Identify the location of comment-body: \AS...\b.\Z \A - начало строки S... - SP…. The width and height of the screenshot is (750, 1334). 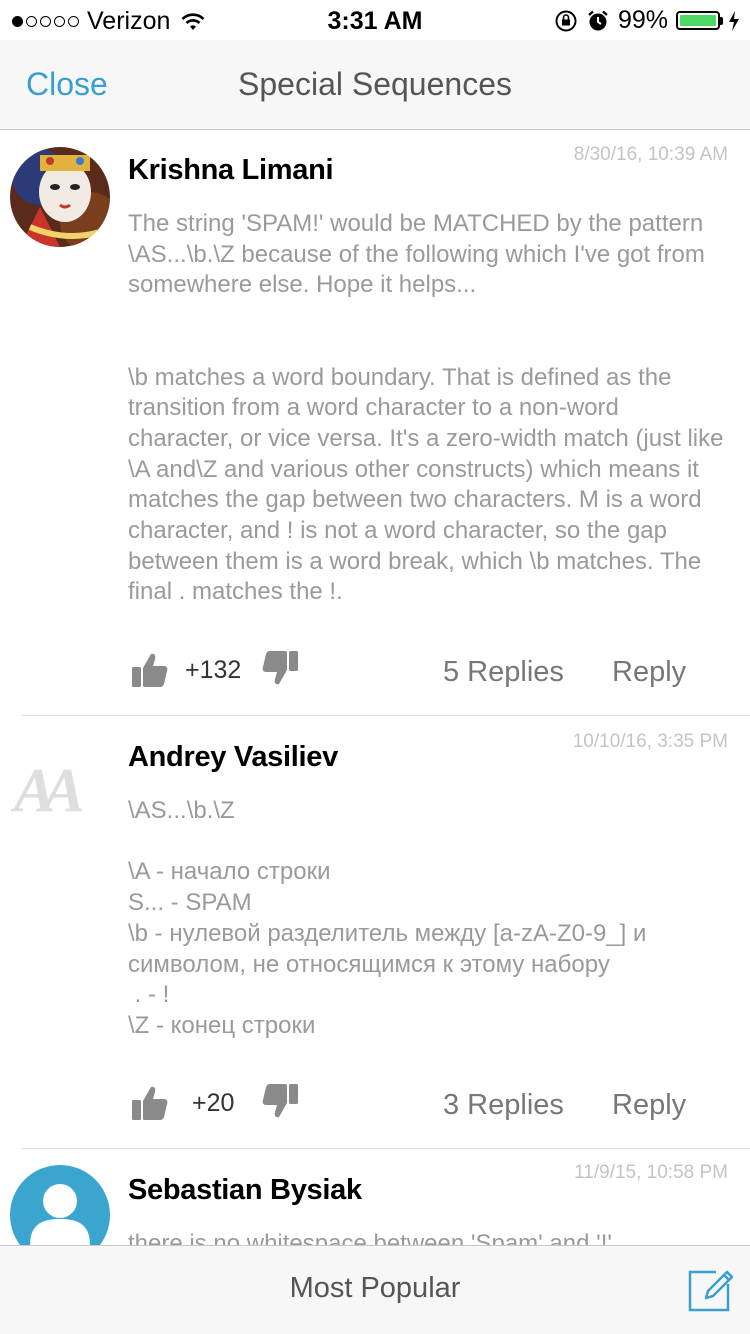
(387, 918).